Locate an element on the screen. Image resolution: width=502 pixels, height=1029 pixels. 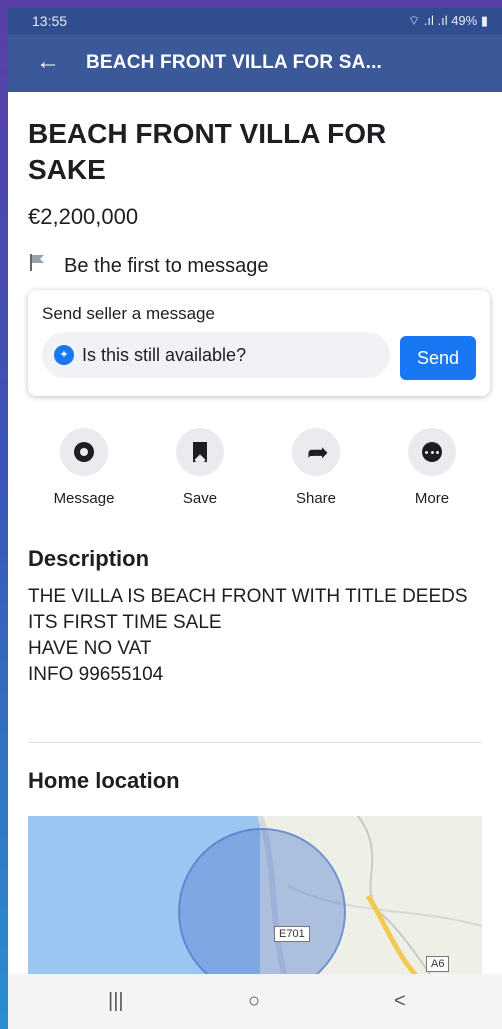
listing-title: BEACH FRONT VILLA FOR SAKE is located at coordinates (207, 151).